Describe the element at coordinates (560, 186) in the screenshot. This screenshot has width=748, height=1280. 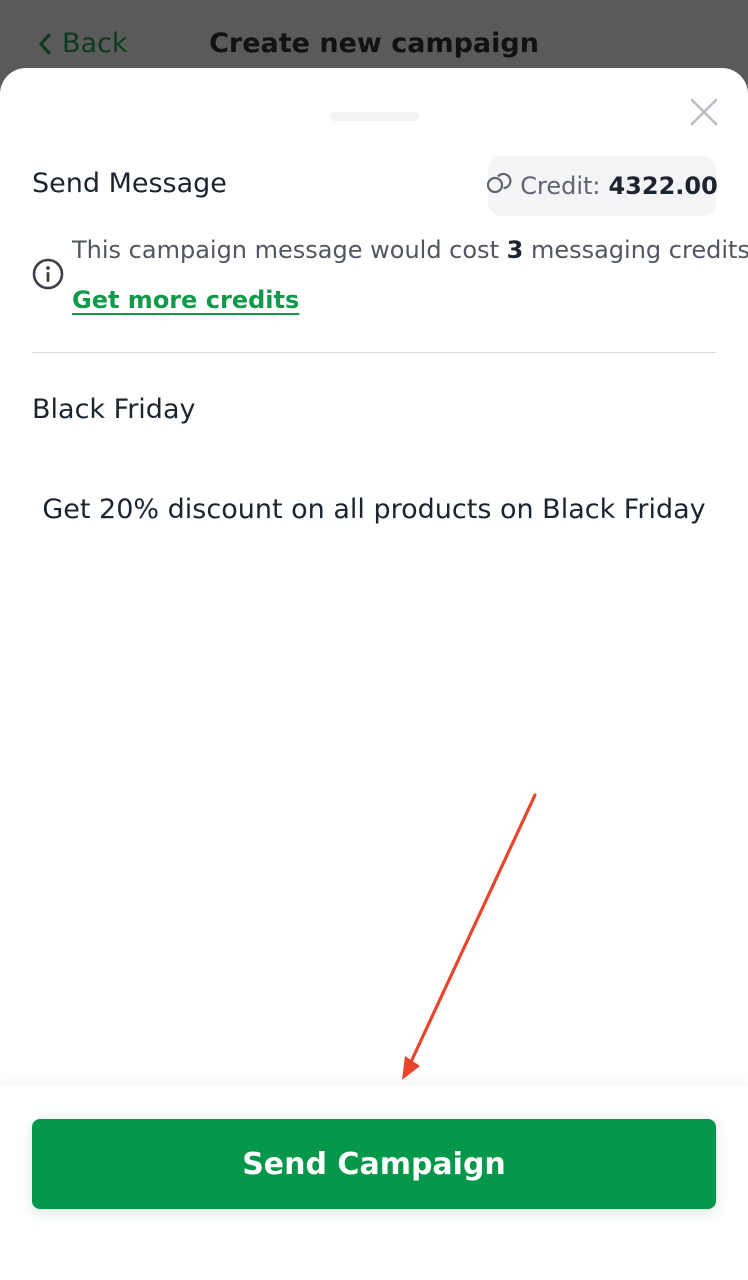
I see `credit-label: Credit:` at that location.